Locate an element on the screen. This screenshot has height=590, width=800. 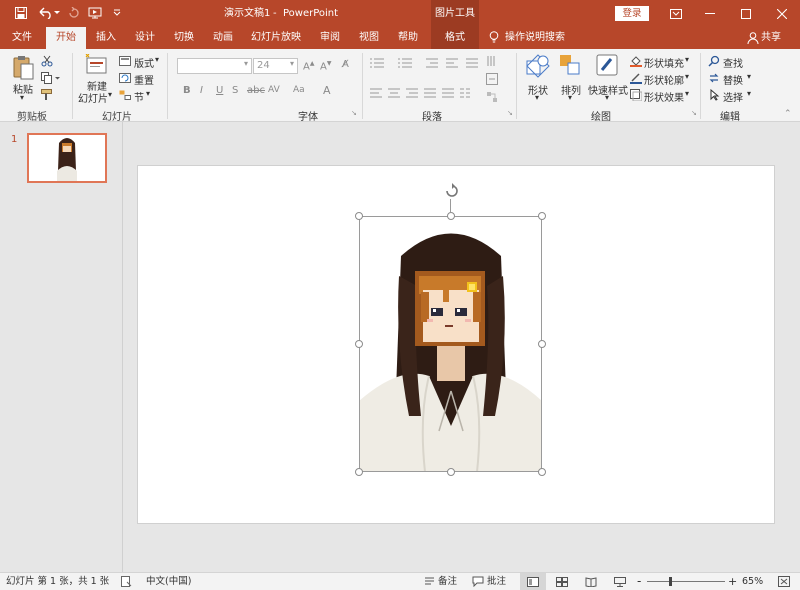
zoom-slider-track is located at coordinates (686, 581).